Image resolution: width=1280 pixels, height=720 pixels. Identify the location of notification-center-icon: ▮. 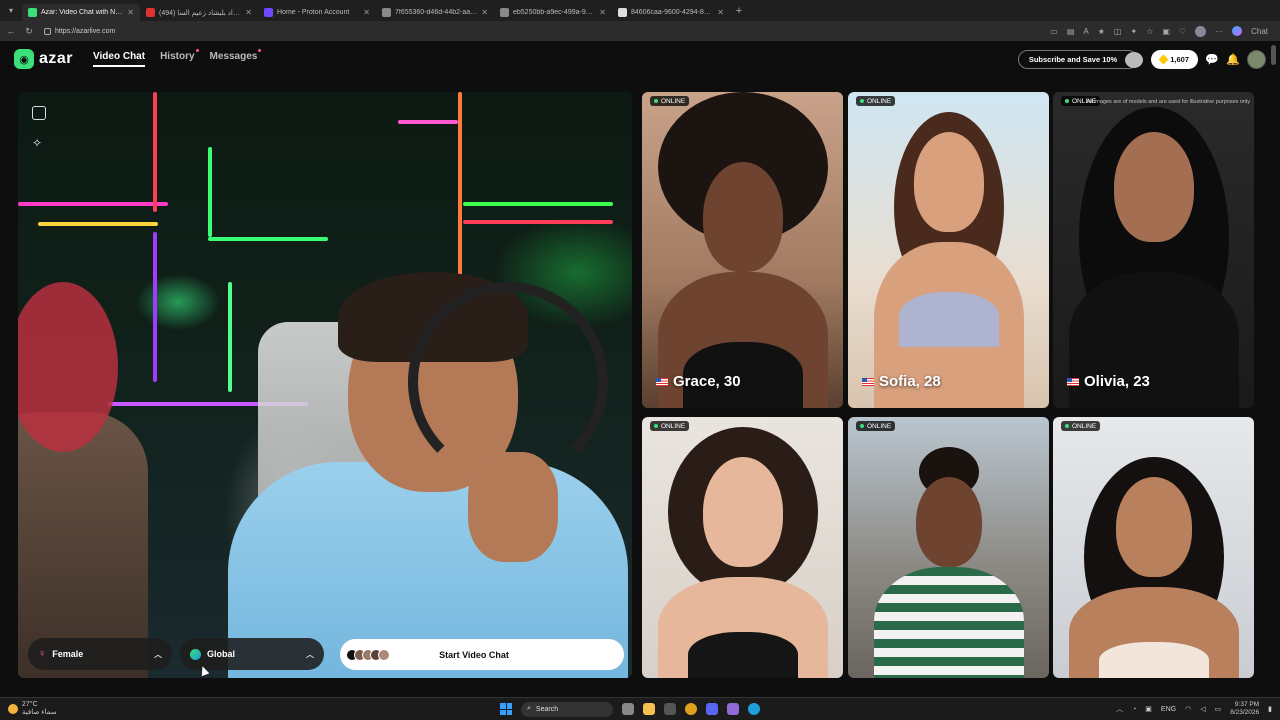
(1270, 709).